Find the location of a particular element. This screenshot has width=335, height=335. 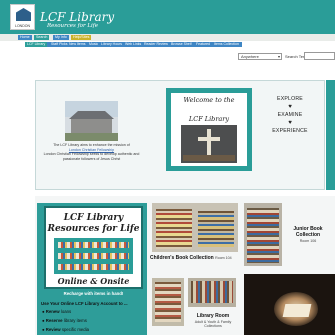

bullet-verb: Review is located at coordinates (53, 329).